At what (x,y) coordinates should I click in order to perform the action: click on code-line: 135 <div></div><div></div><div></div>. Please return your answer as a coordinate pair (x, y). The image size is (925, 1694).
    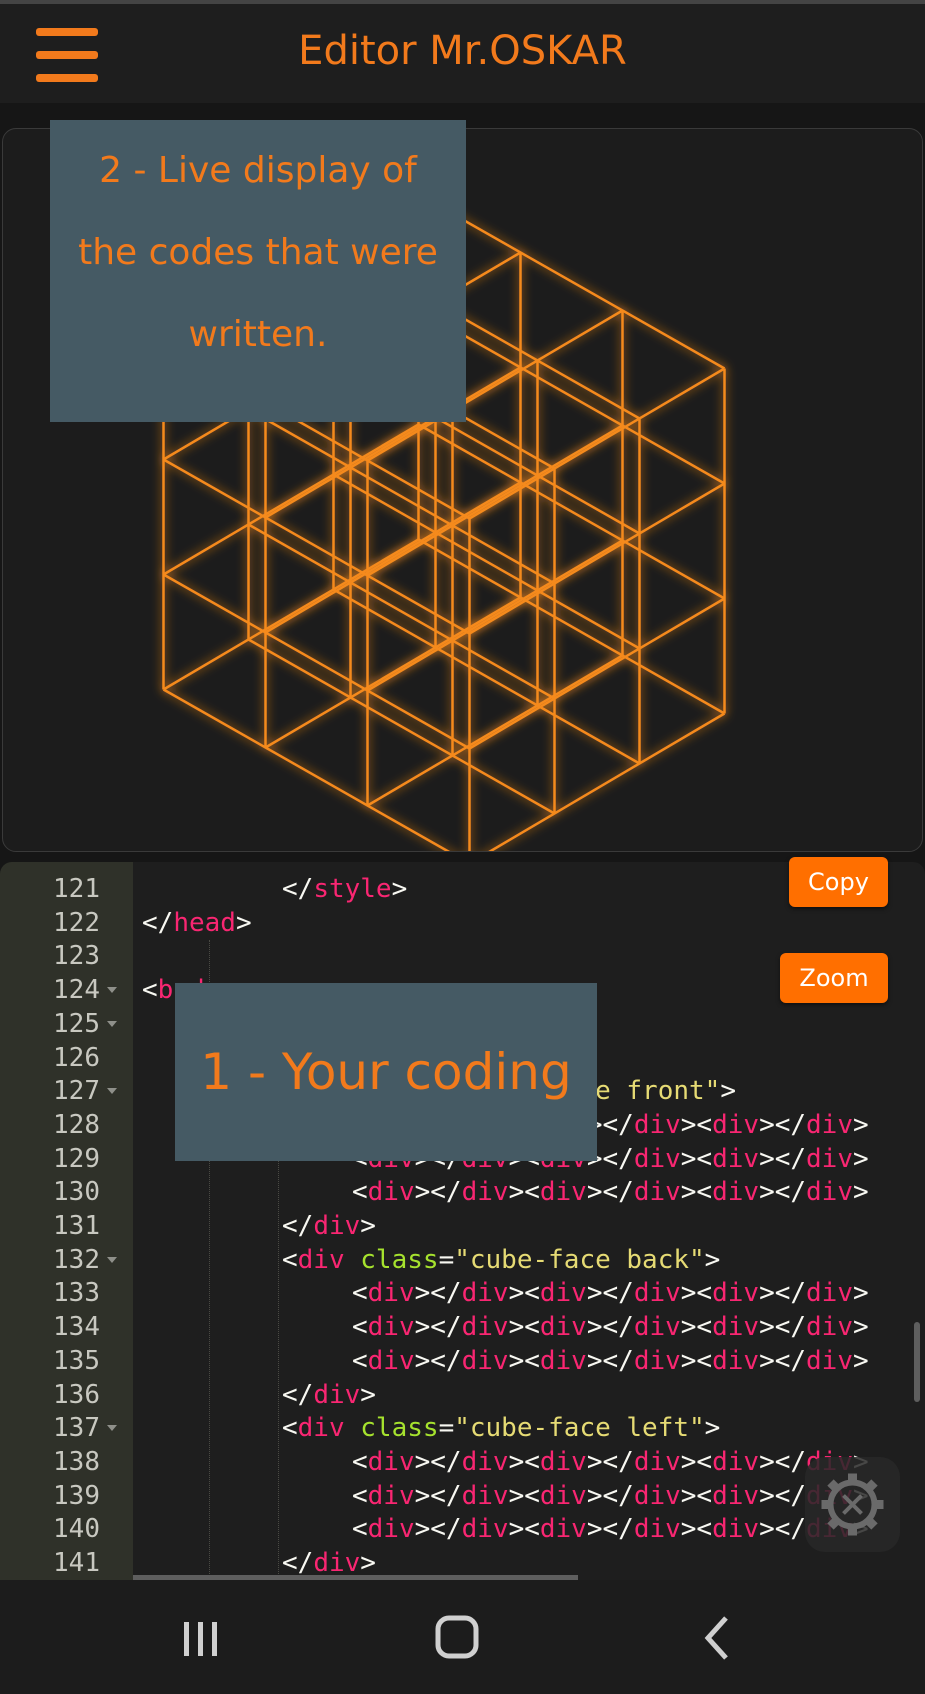
    Looking at the image, I should click on (462, 1361).